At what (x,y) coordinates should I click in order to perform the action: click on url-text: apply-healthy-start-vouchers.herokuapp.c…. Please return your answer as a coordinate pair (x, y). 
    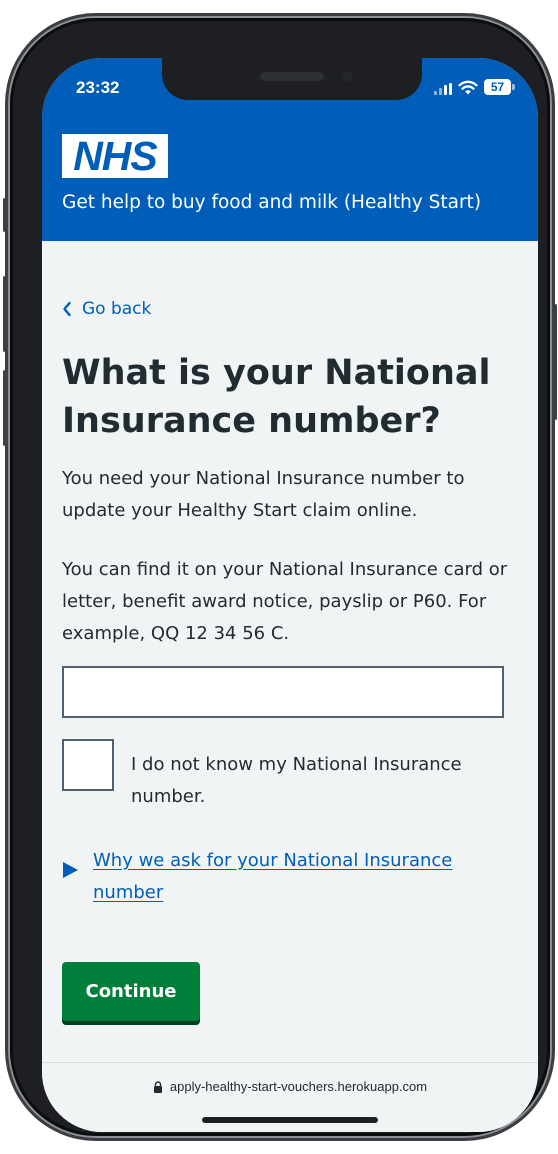
    Looking at the image, I should click on (298, 1086).